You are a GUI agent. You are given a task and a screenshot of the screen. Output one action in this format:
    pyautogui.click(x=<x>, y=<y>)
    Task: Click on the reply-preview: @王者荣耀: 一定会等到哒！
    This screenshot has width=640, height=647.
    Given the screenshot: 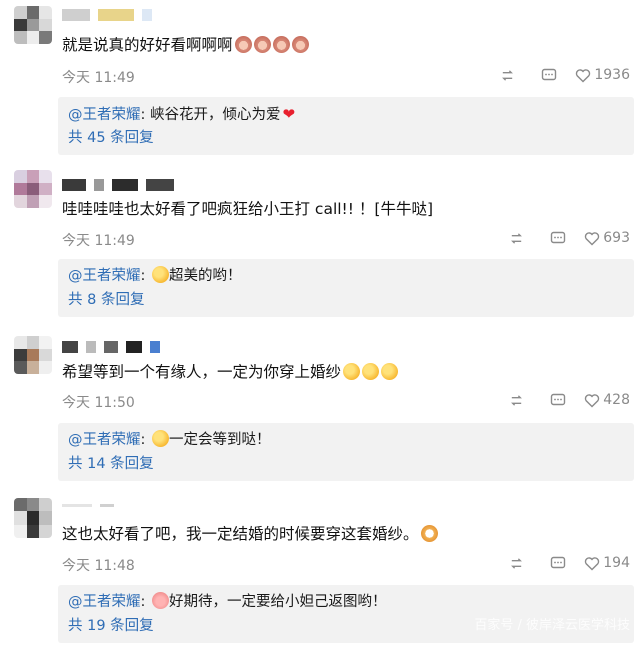 What is the action you would take?
    pyautogui.click(x=169, y=439)
    